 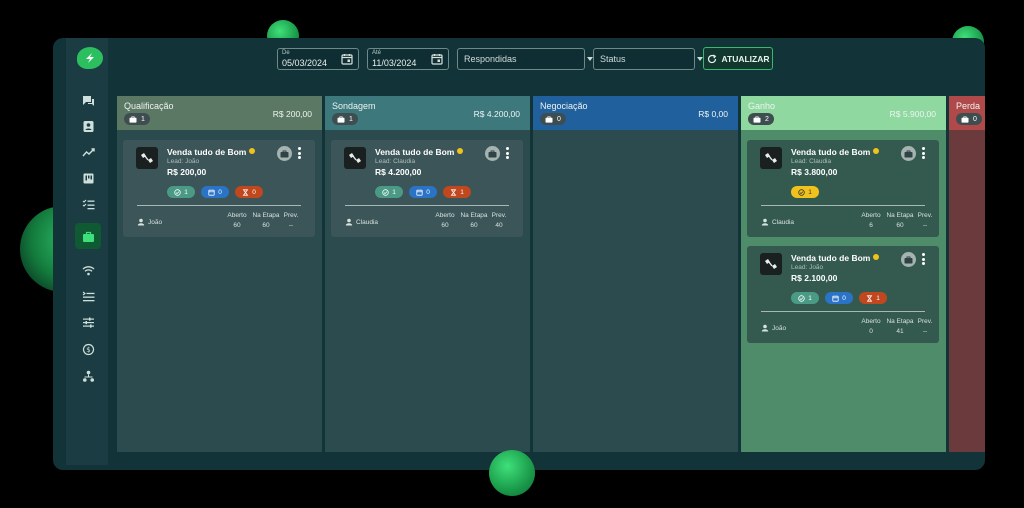 I want to click on sidebar-item-kanban, so click(x=88, y=178).